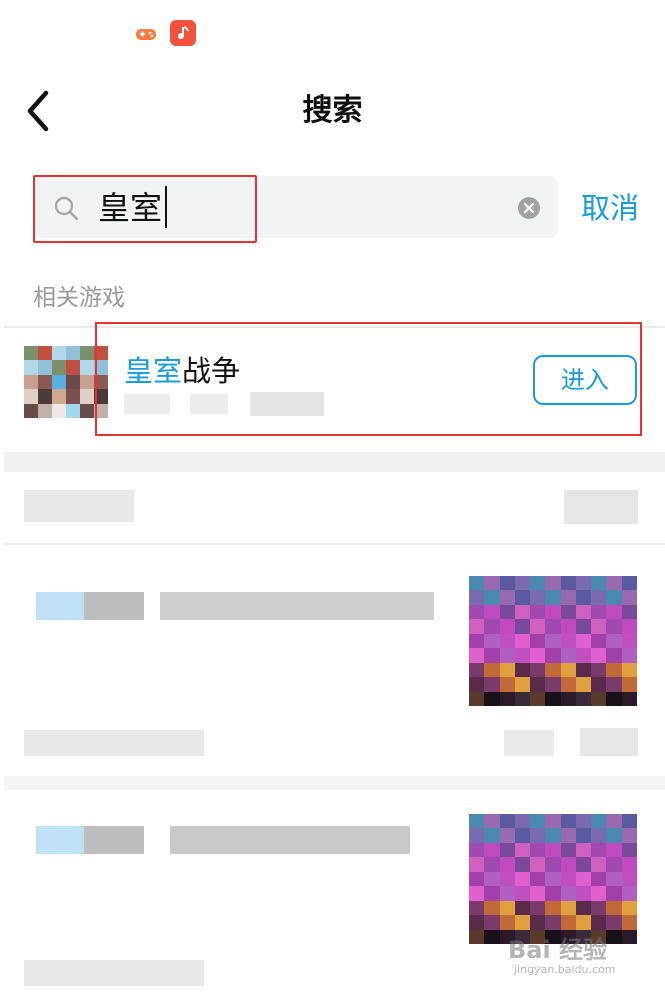 The image size is (665, 997). I want to click on cancel-button: 取消, so click(610, 208).